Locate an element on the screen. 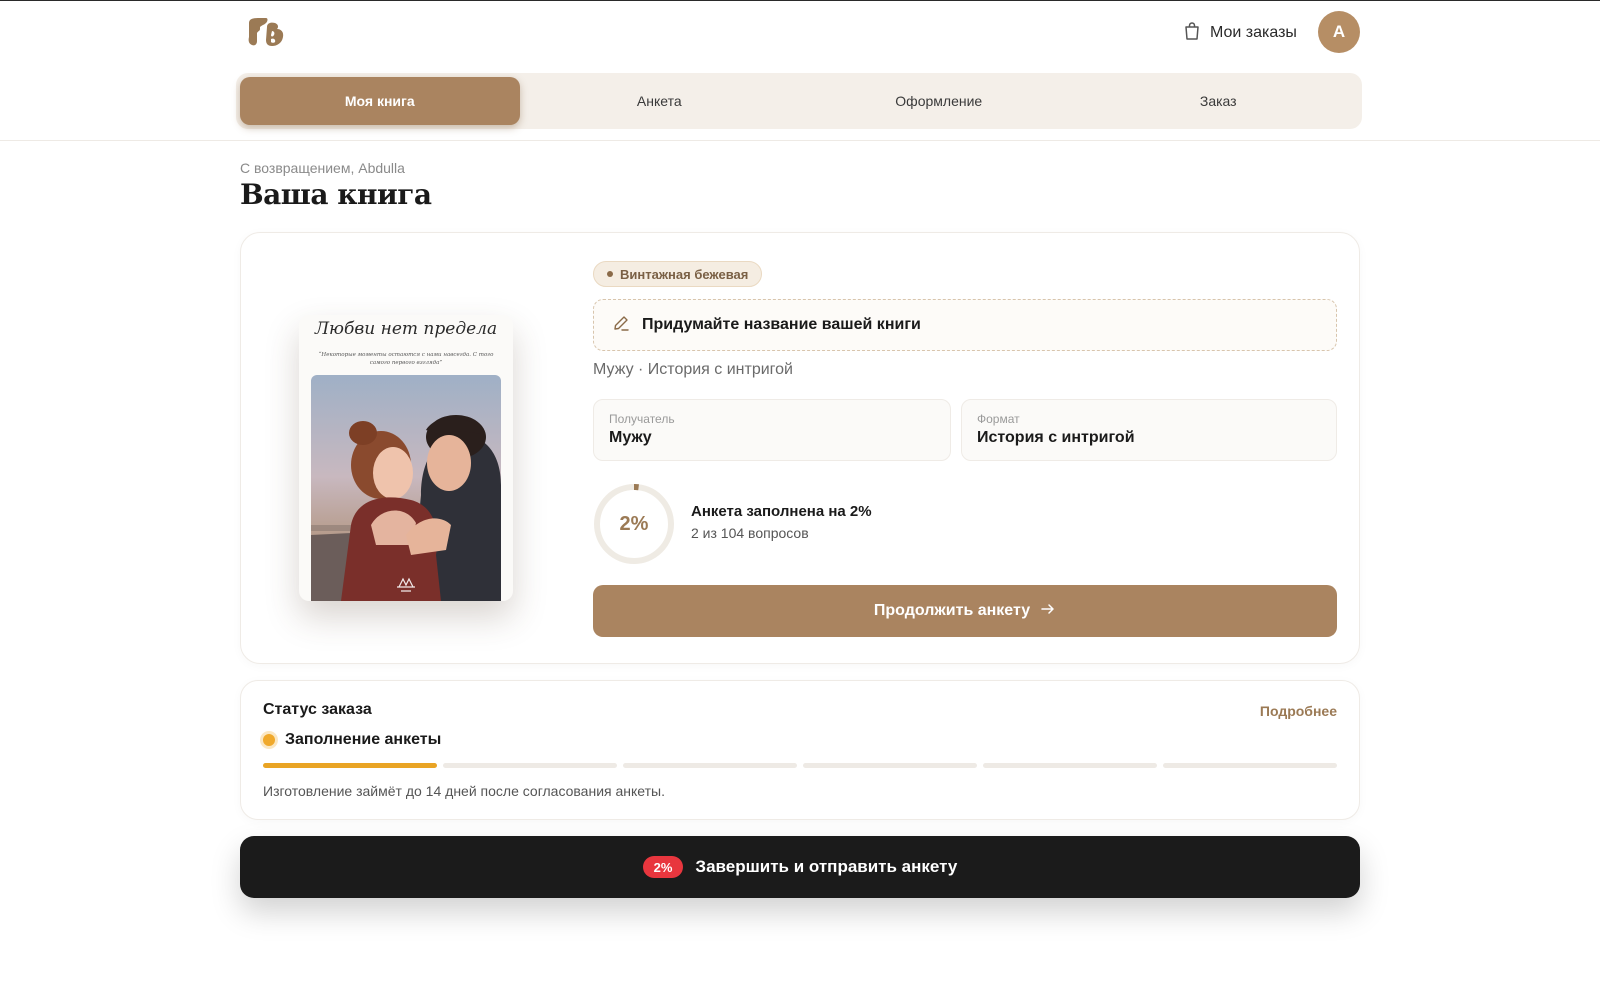 The image size is (1600, 1005). shopping-bag-icon is located at coordinates (1192, 33).